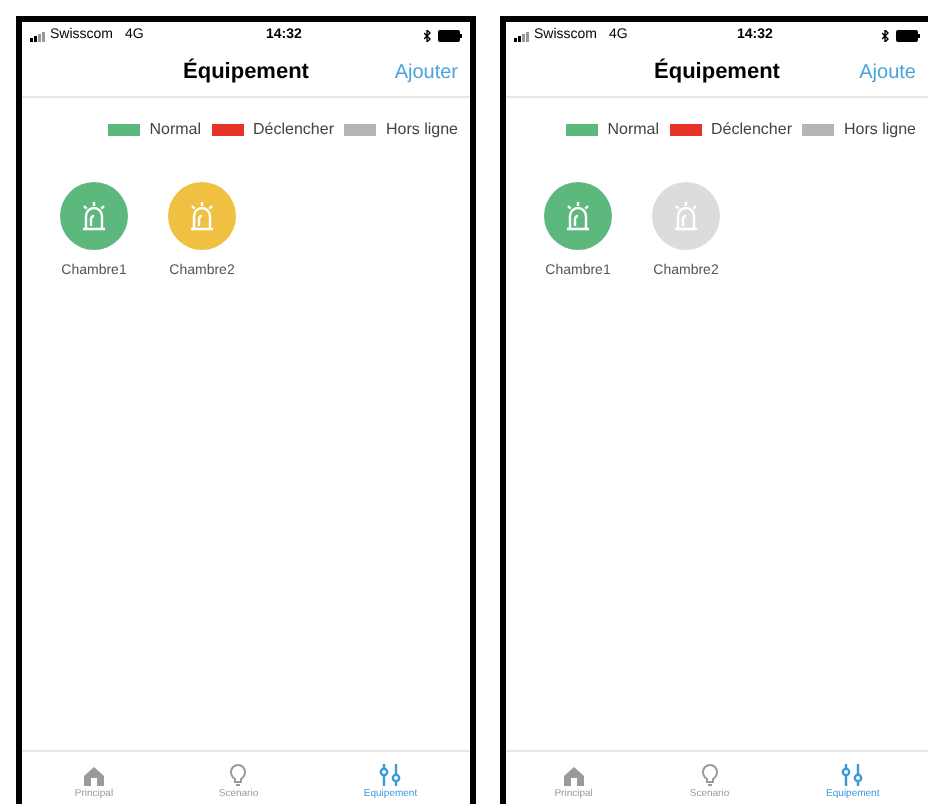 This screenshot has width=928, height=804. I want to click on add-button: Ajoute, so click(887, 73).